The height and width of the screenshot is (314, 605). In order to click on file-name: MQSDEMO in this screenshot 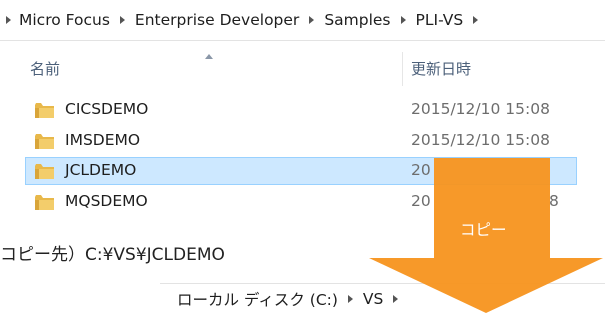, I will do `click(106, 201)`.